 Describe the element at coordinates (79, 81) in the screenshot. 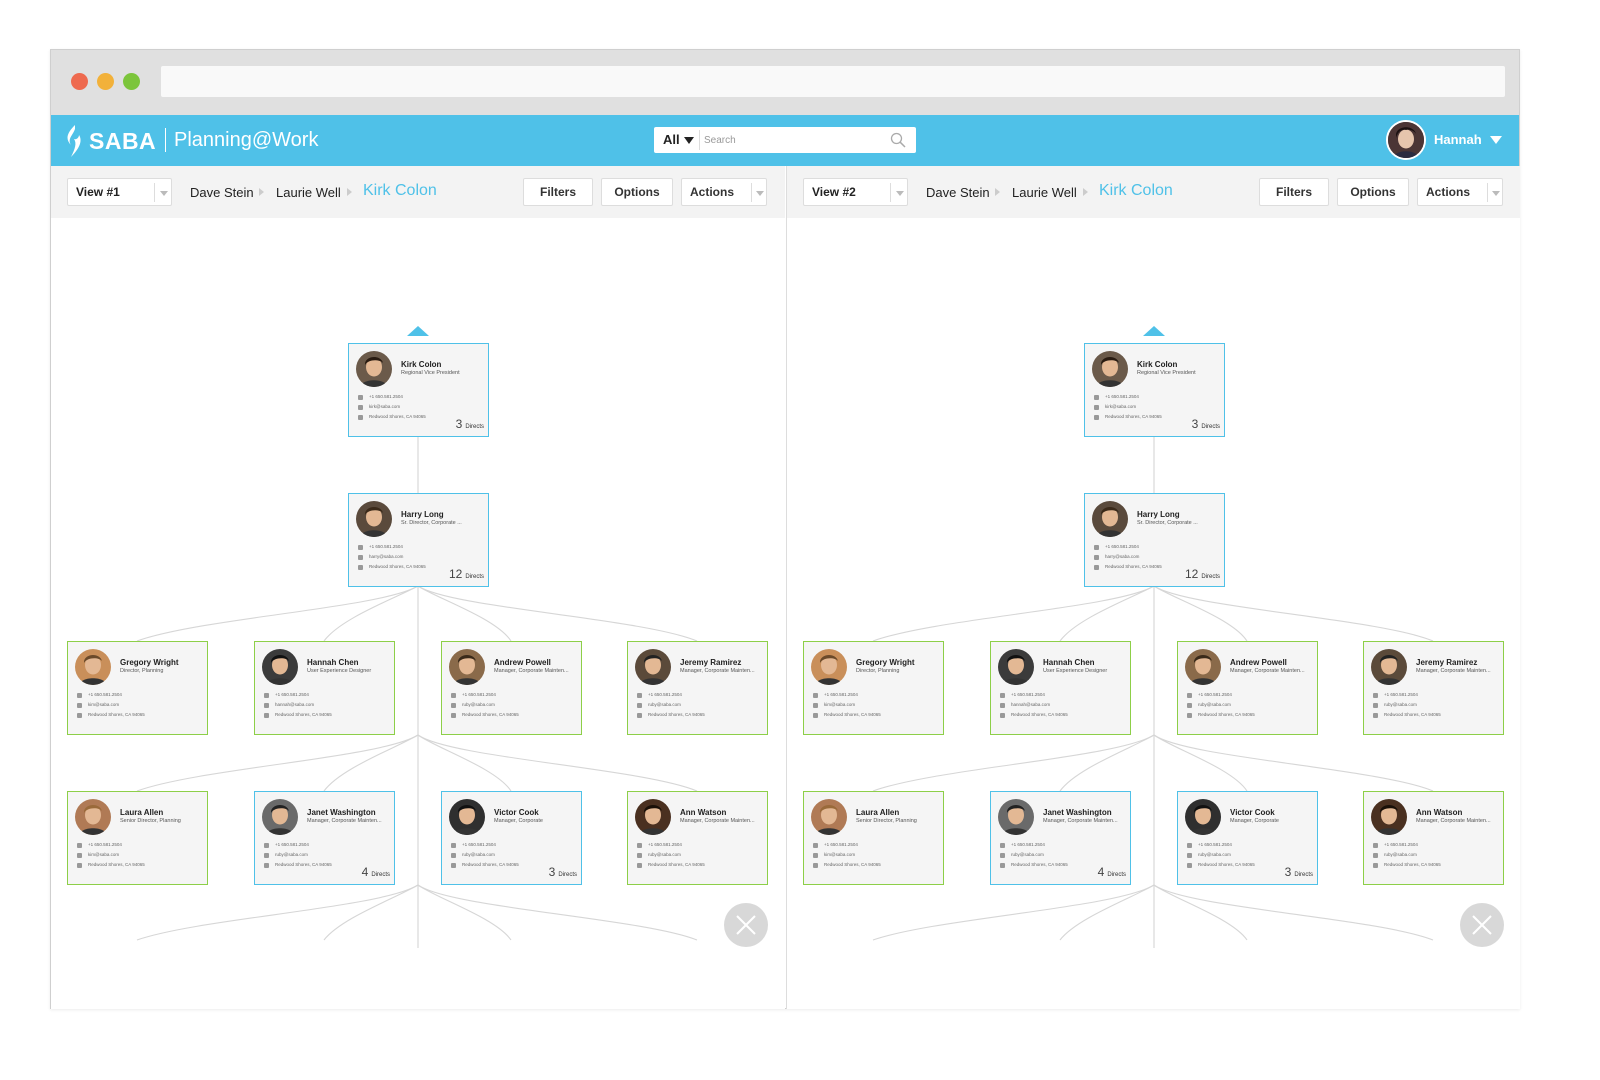

I see `close-window-dot` at that location.